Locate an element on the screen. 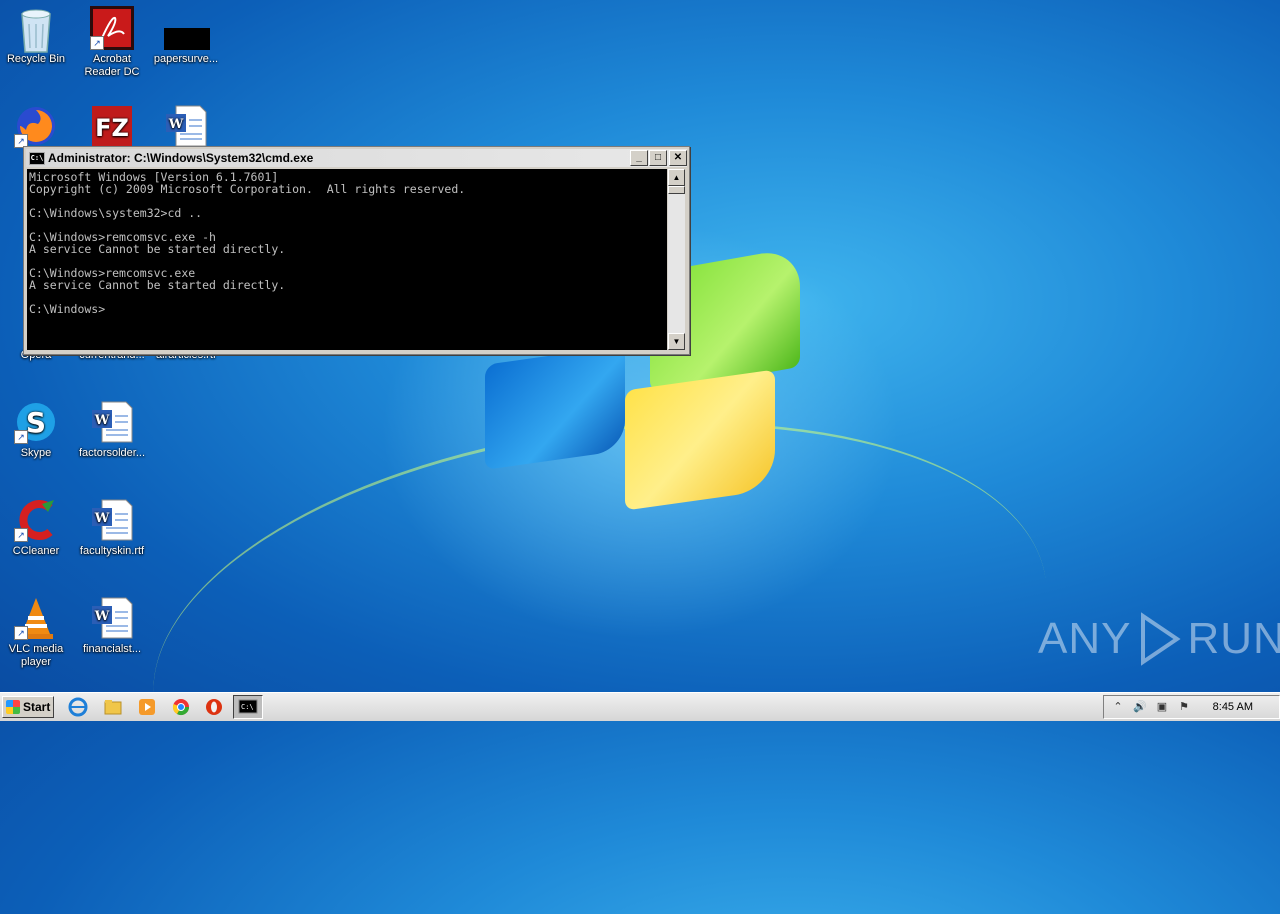 This screenshot has width=1280, height=914. taskbar: Start C:\ ⌃ 🔊 ▣ ⚑ 8:45 AM is located at coordinates (640, 706).